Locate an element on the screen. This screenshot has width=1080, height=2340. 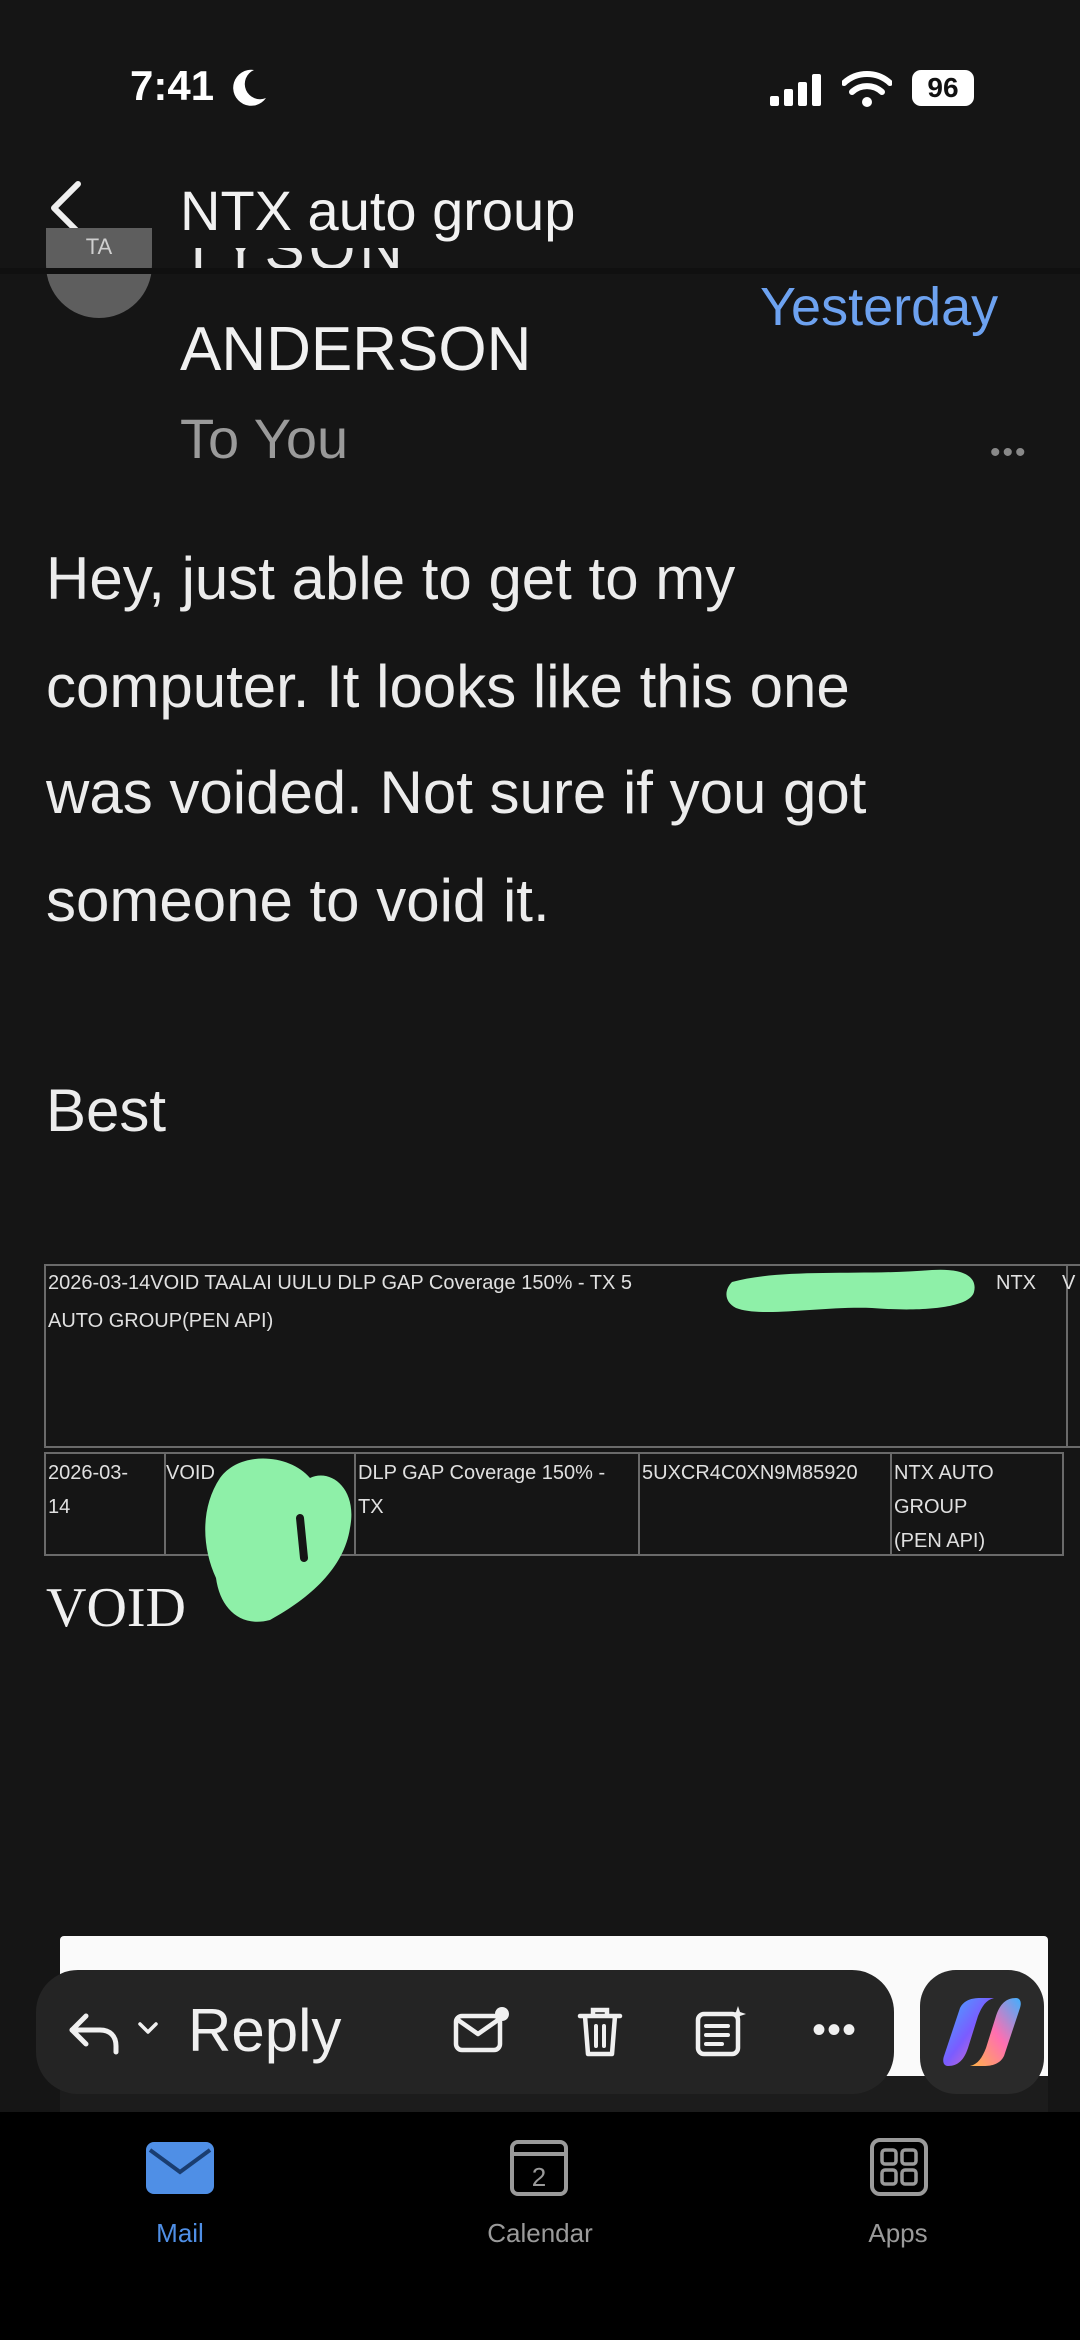
apps-grid-icon is located at coordinates (899, 2167).